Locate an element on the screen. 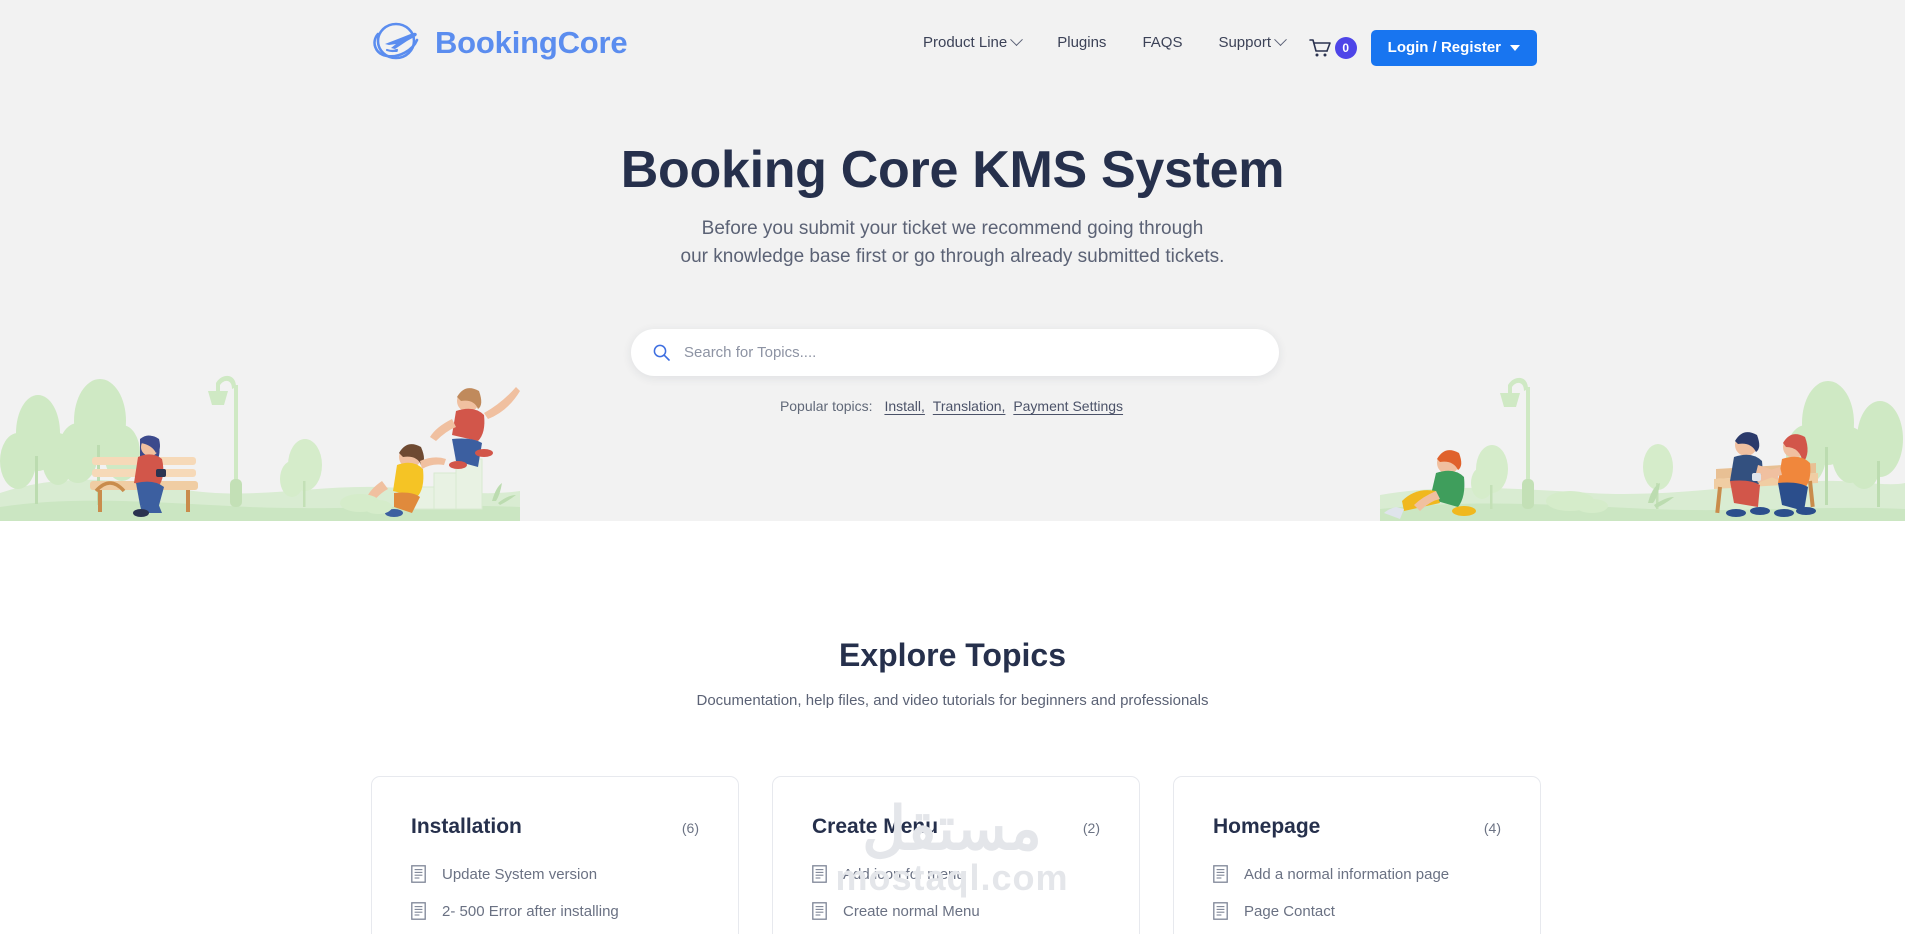  popular-topic-translation: Translation, is located at coordinates (969, 406).